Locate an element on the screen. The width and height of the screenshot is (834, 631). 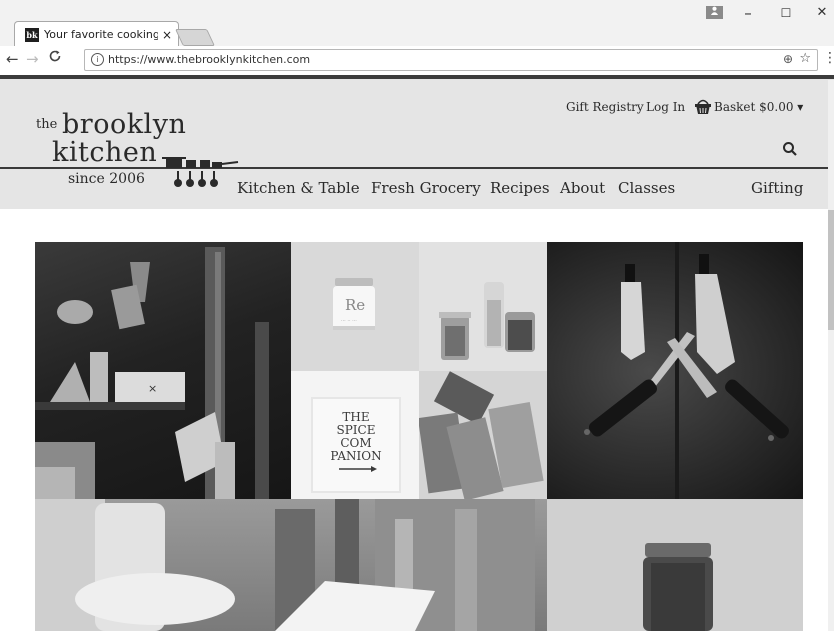
hero-tile-chocolate is located at coordinates (483, 435).